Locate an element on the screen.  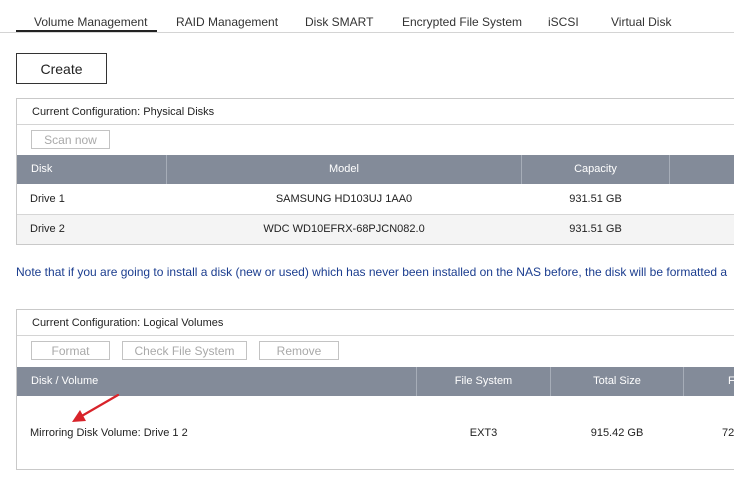
column-header-model: Model is located at coordinates (344, 169).